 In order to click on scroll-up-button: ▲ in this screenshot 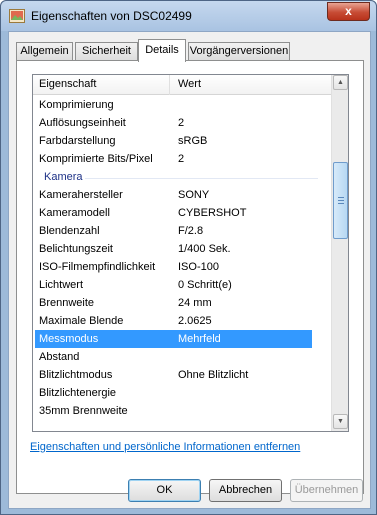, I will do `click(340, 82)`.